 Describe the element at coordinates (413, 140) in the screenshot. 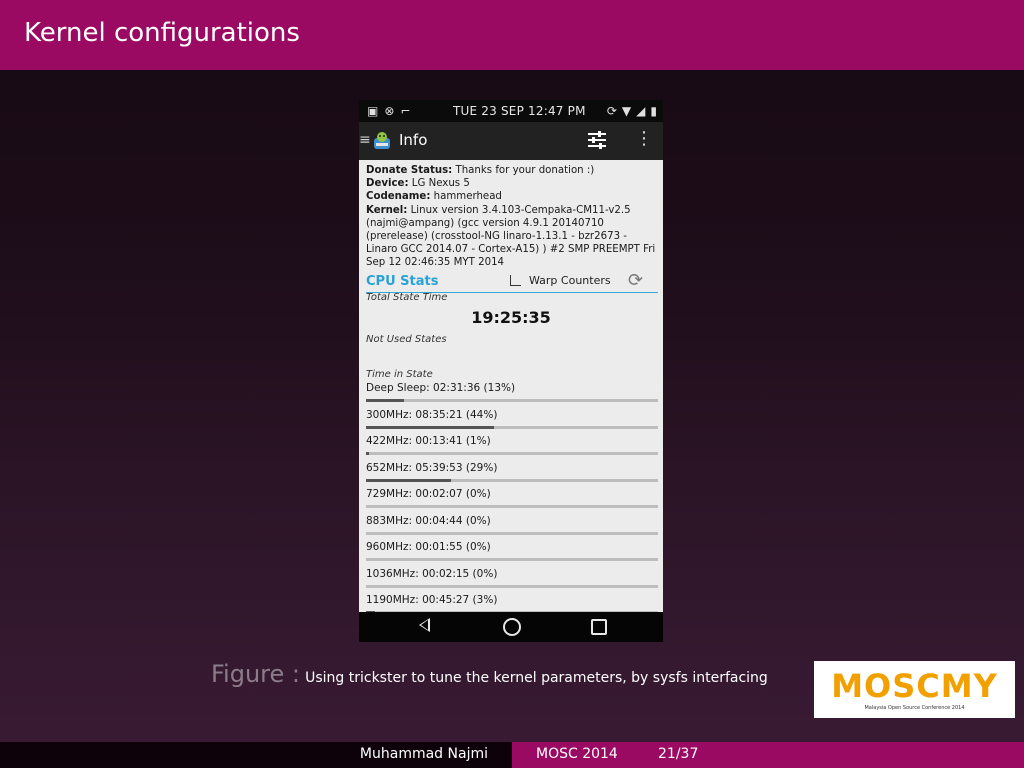

I see `action-bar-title: Info` at that location.